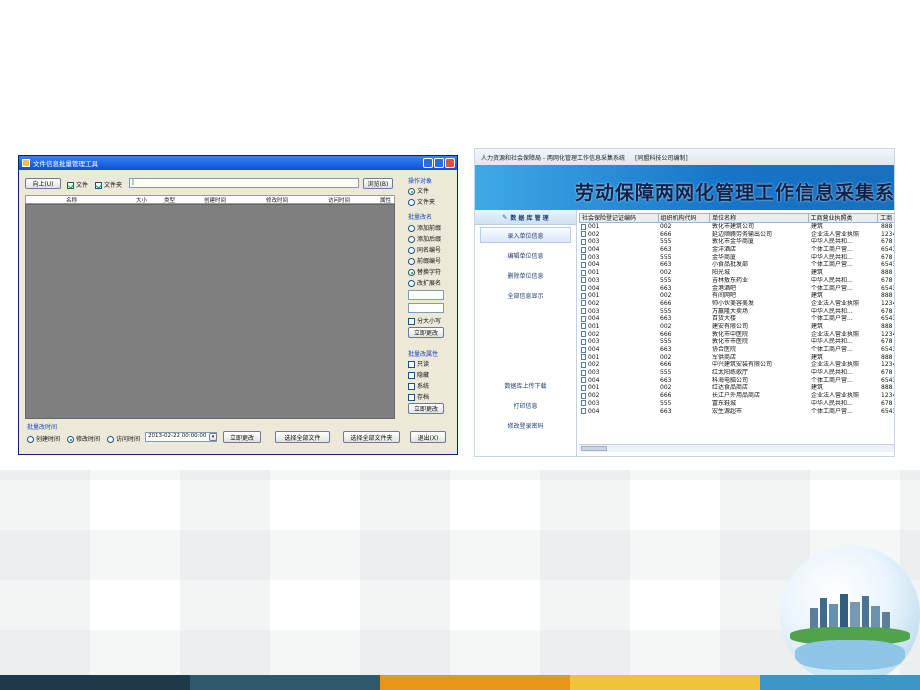 The height and width of the screenshot is (690, 920). I want to click on table-cell: 企业法人营业执照, so click(835, 234).